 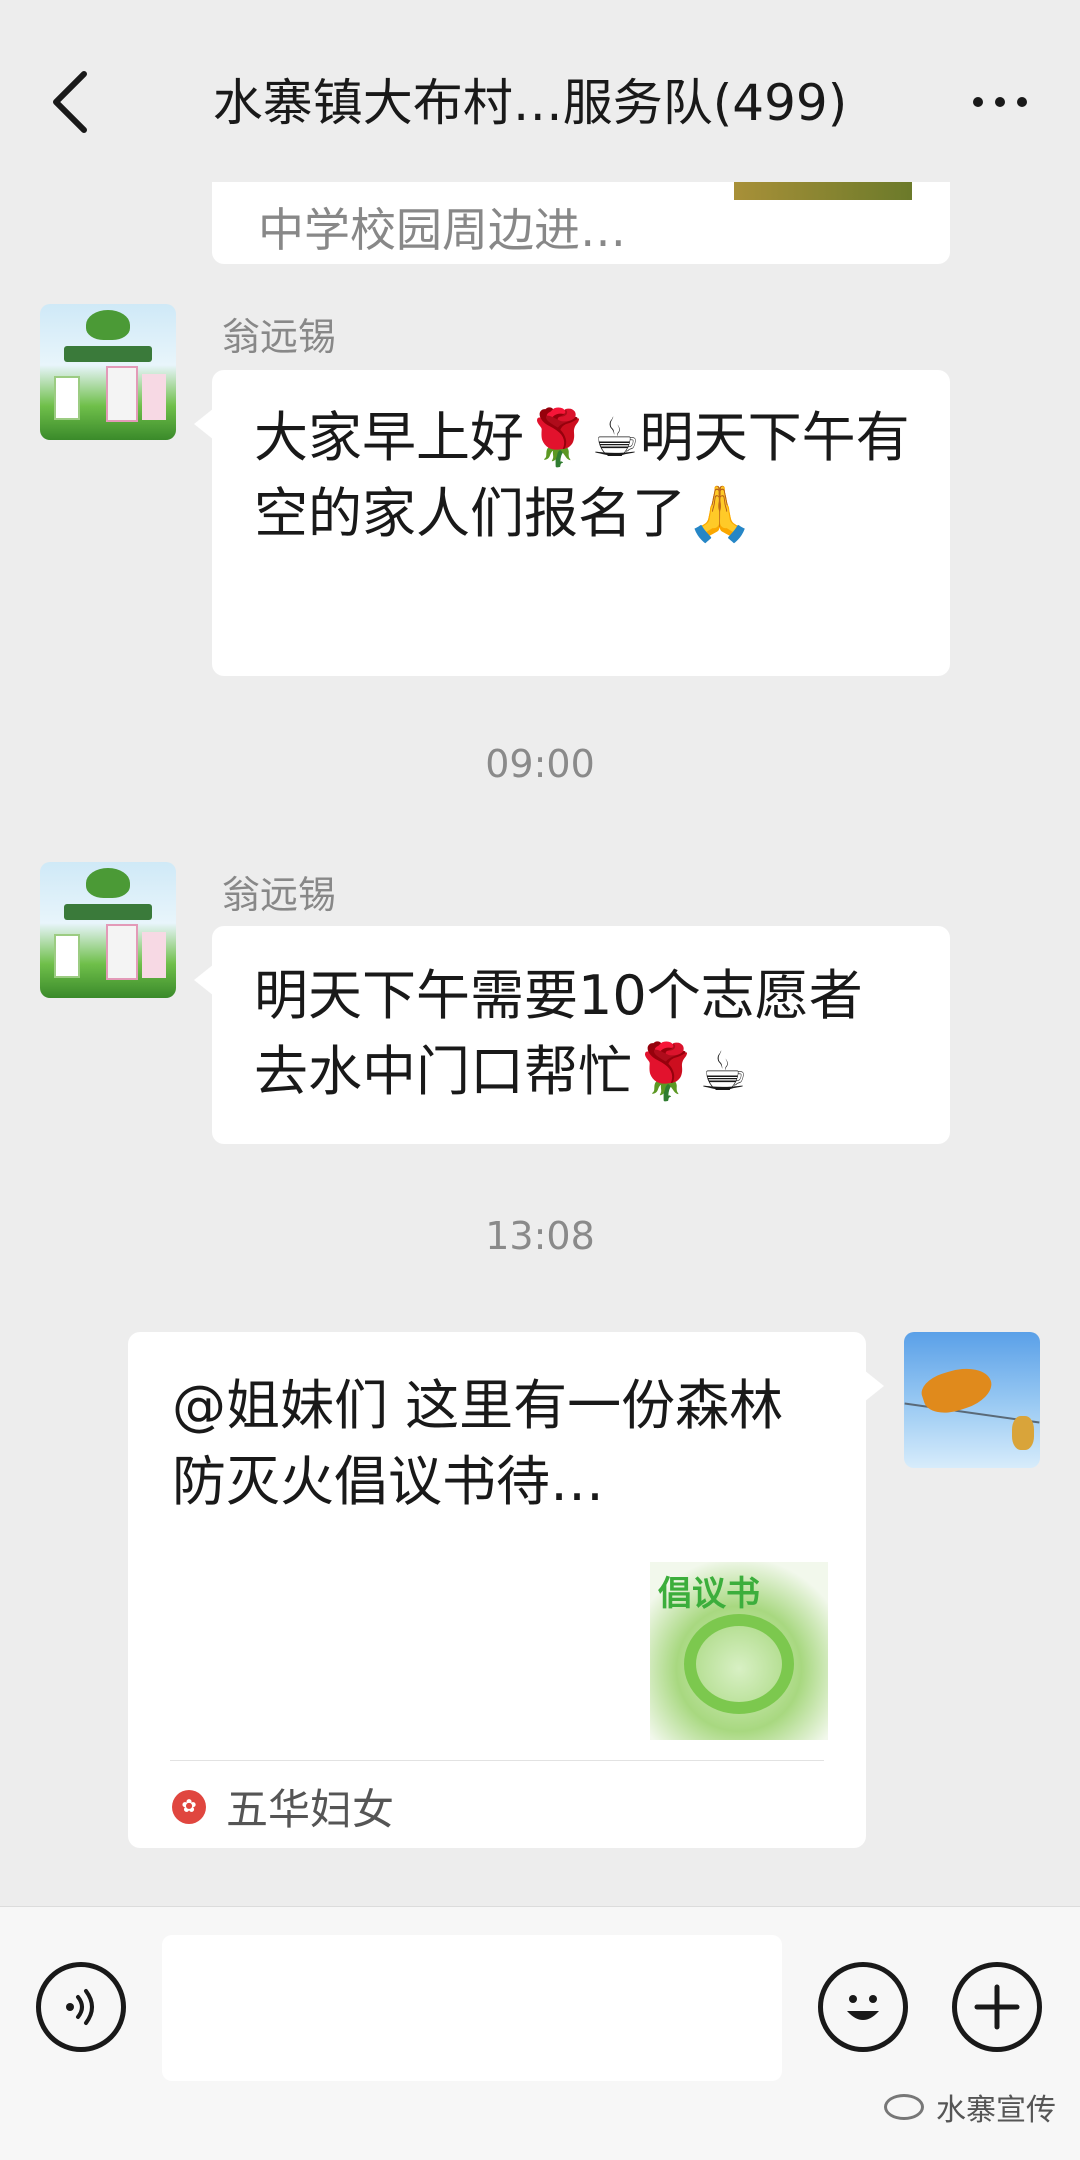 I want to click on back-button, so click(x=70, y=102).